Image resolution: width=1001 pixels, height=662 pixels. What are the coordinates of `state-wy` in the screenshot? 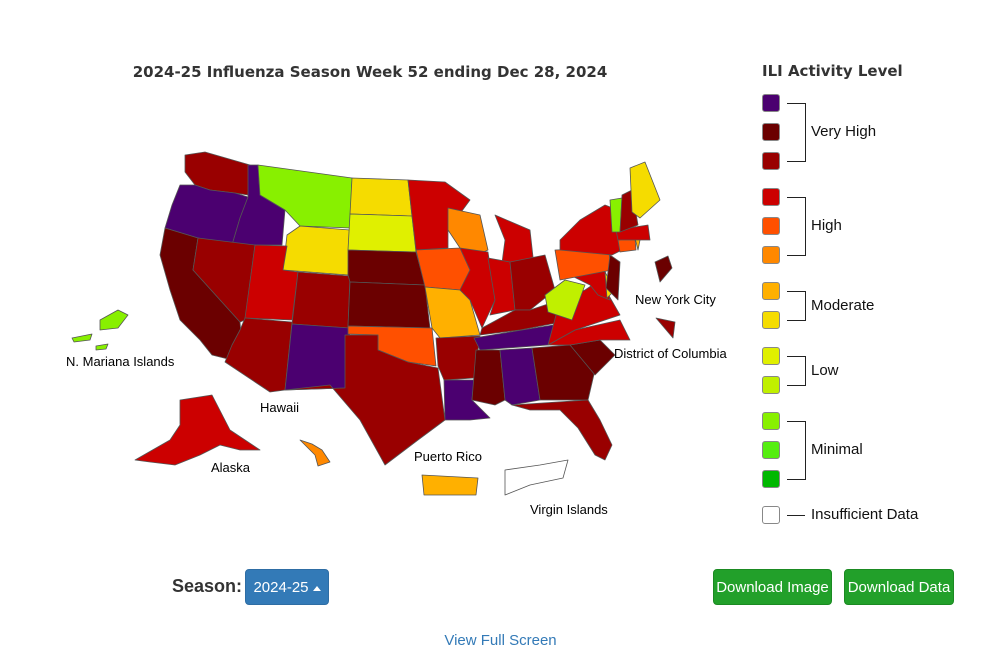 It's located at (316, 250).